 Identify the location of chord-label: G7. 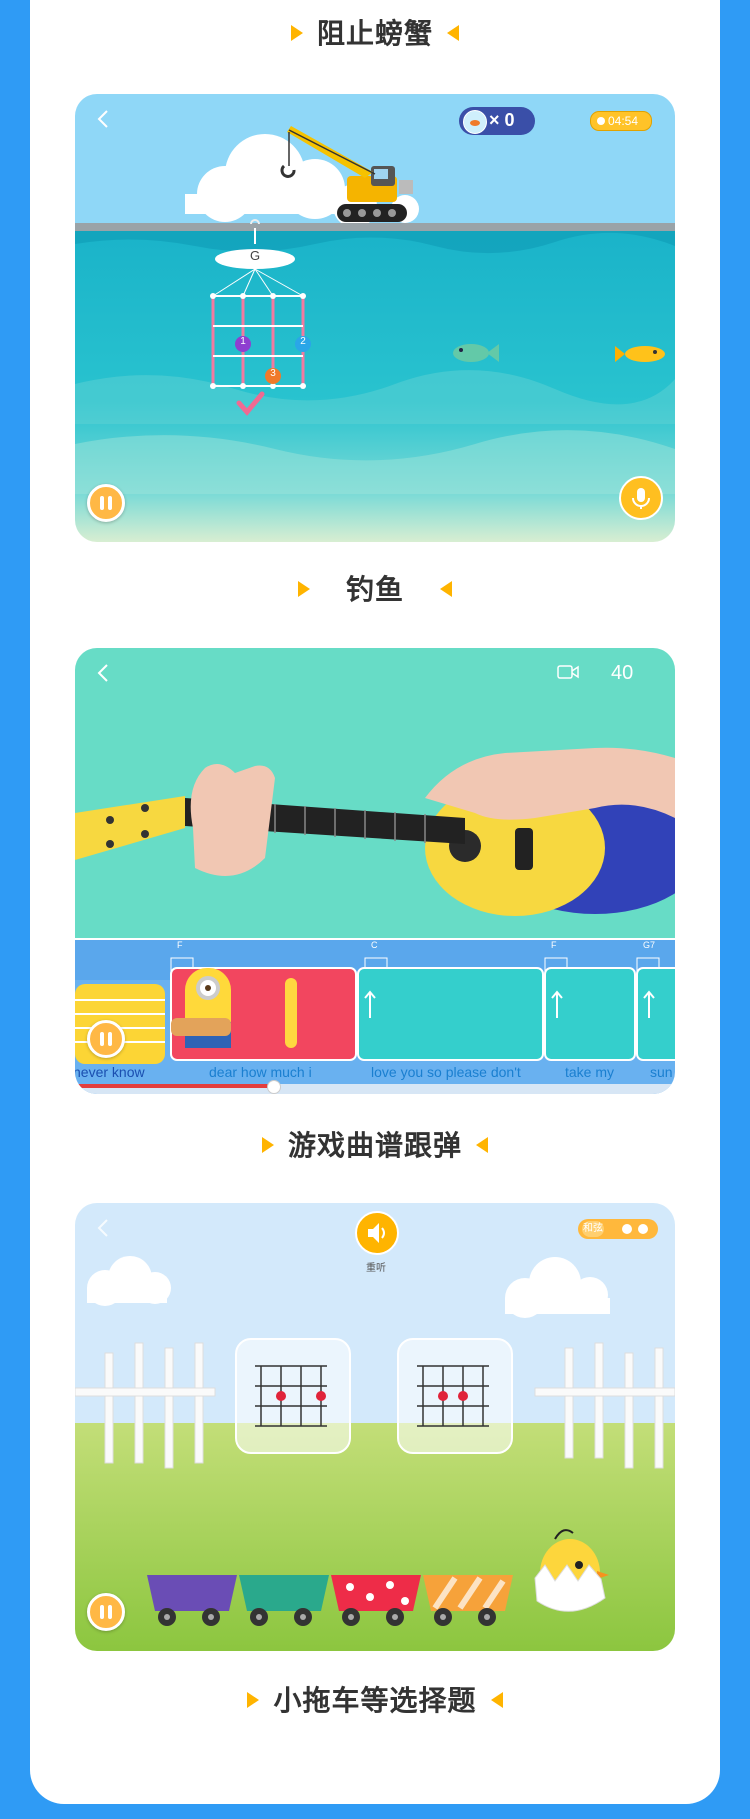
(649, 945).